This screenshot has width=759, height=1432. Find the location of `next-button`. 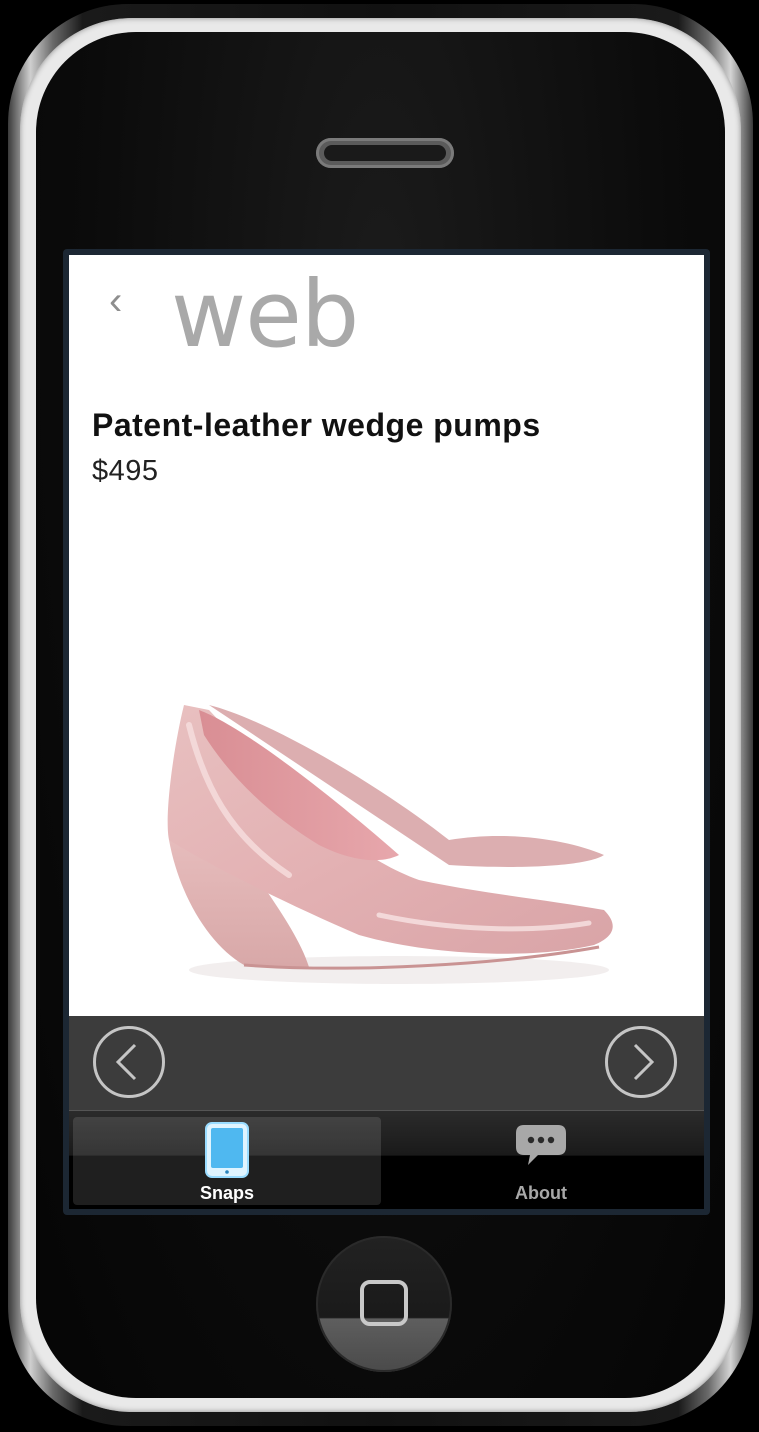

next-button is located at coordinates (641, 1062).